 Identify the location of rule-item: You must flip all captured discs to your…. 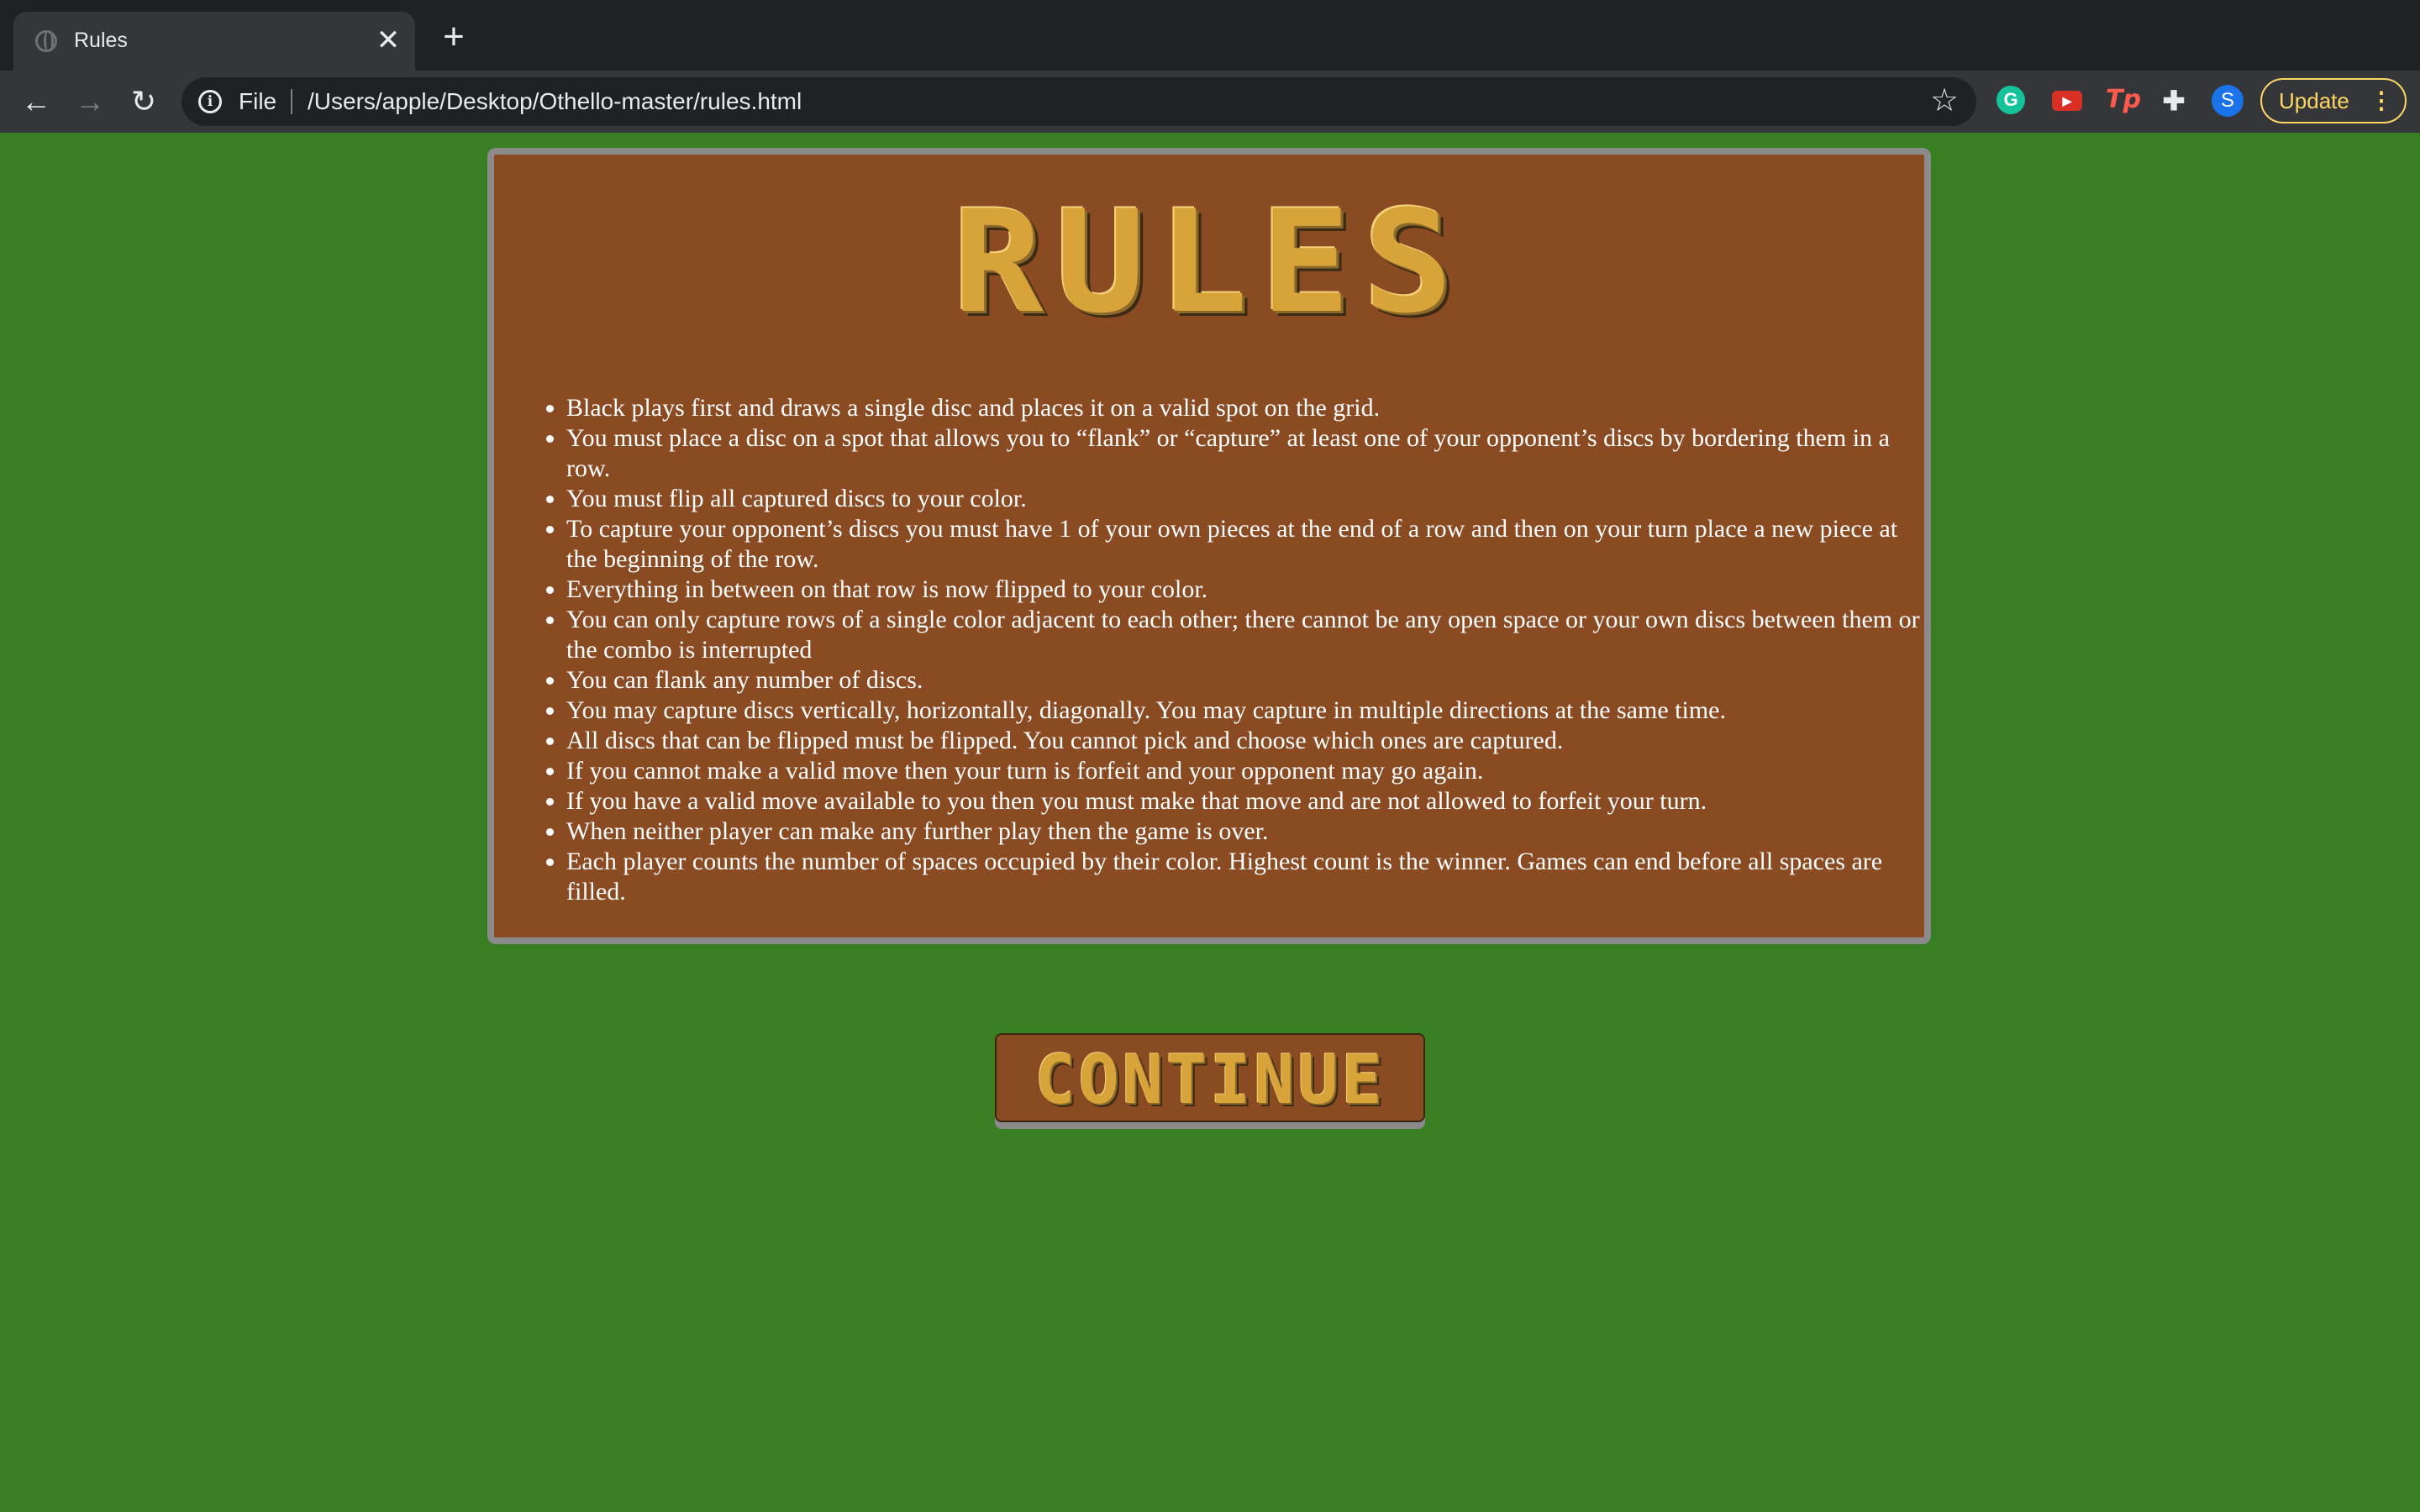
(1247, 499).